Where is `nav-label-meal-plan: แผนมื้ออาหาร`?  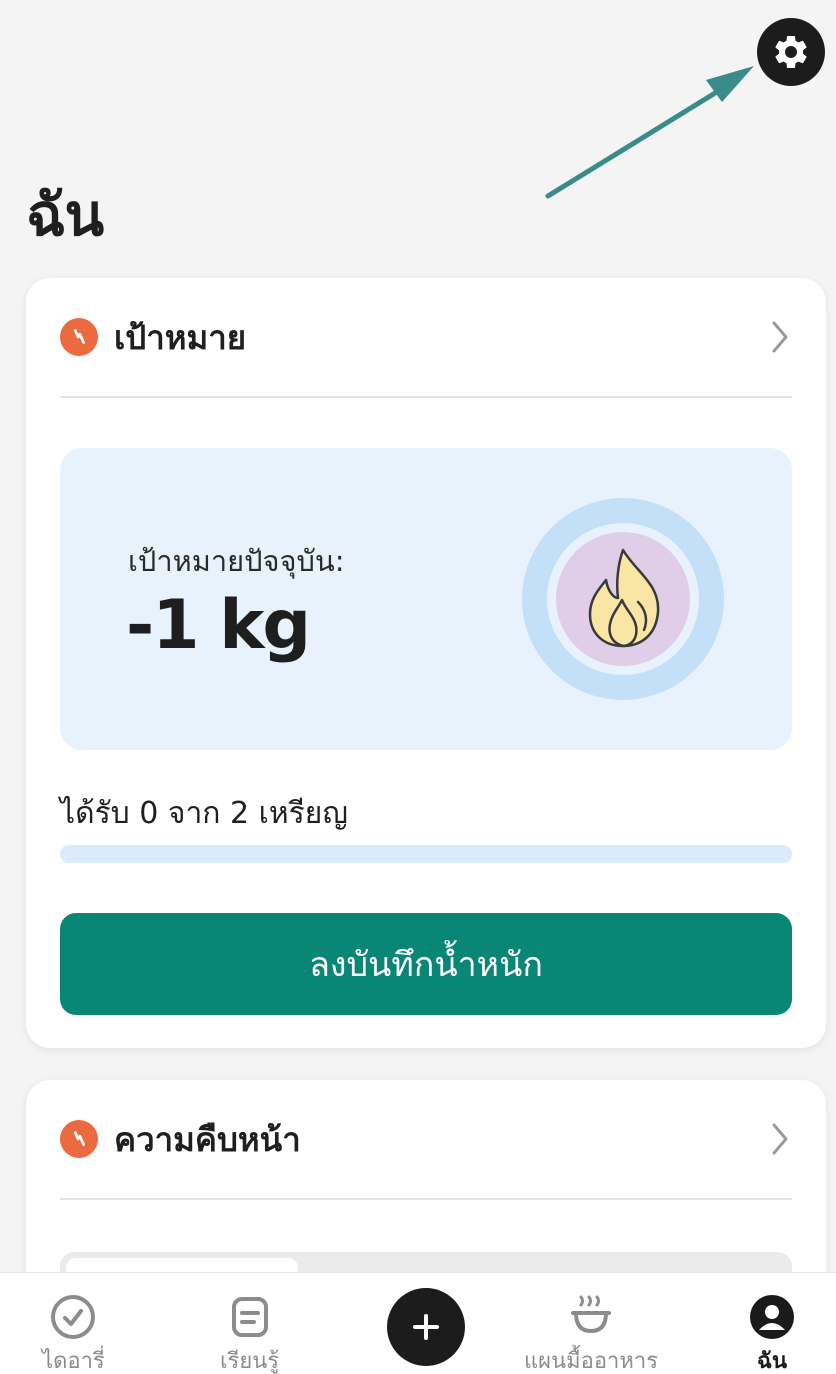 nav-label-meal-plan: แผนมื้ออาหาร is located at coordinates (591, 1361).